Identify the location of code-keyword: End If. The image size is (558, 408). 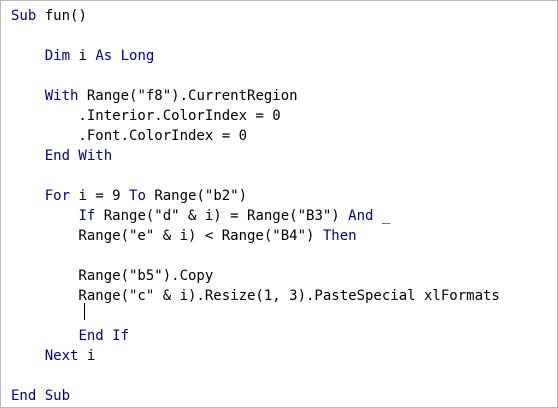
(104, 336).